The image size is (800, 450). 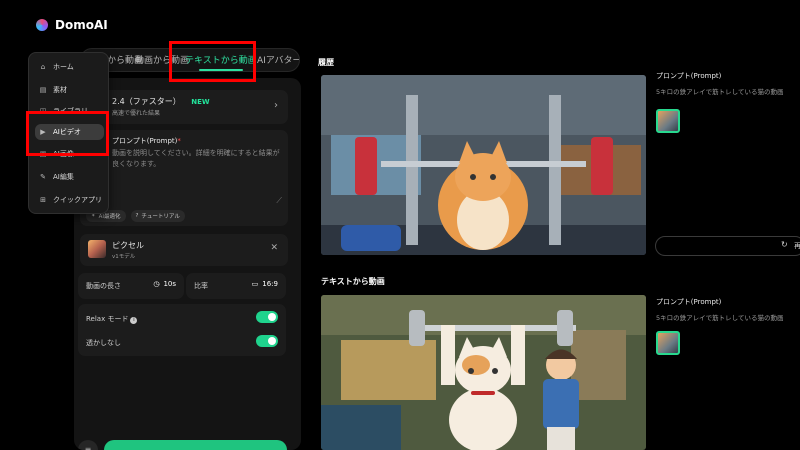 What do you see at coordinates (184, 250) in the screenshot?
I see `style-selector: ピクセル v1モデル ✕` at bounding box center [184, 250].